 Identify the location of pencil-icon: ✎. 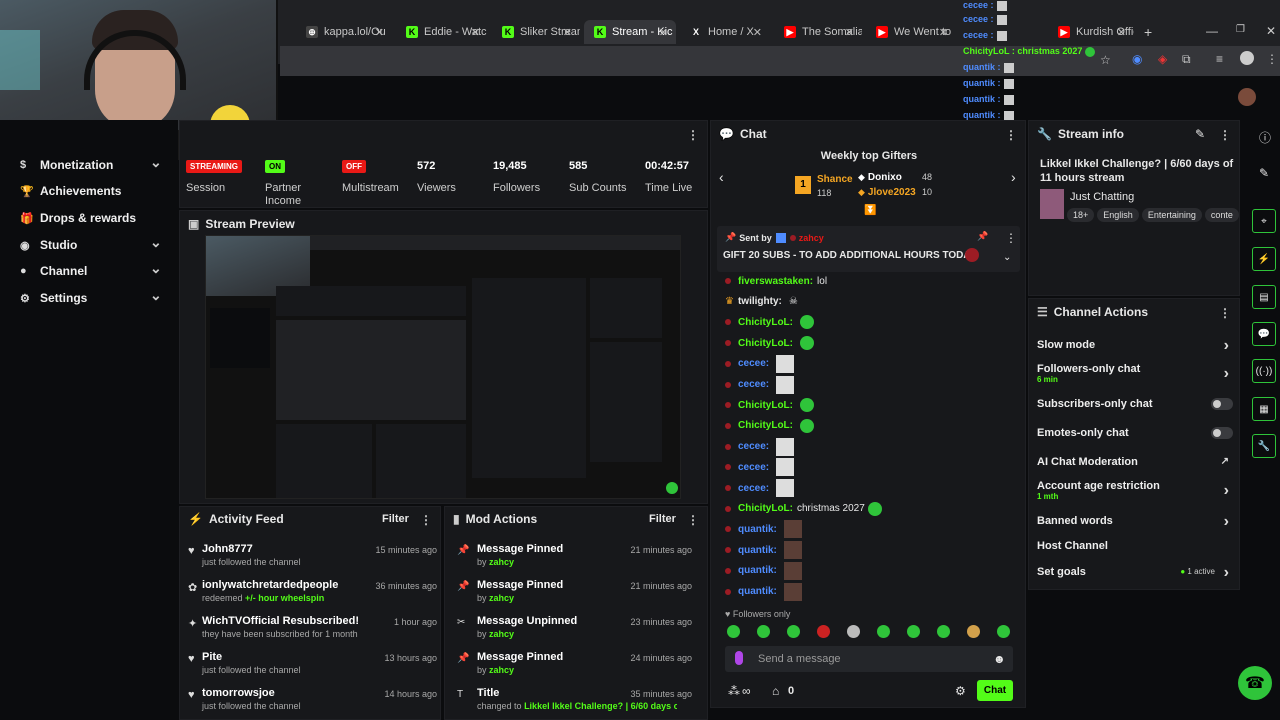
(1264, 173).